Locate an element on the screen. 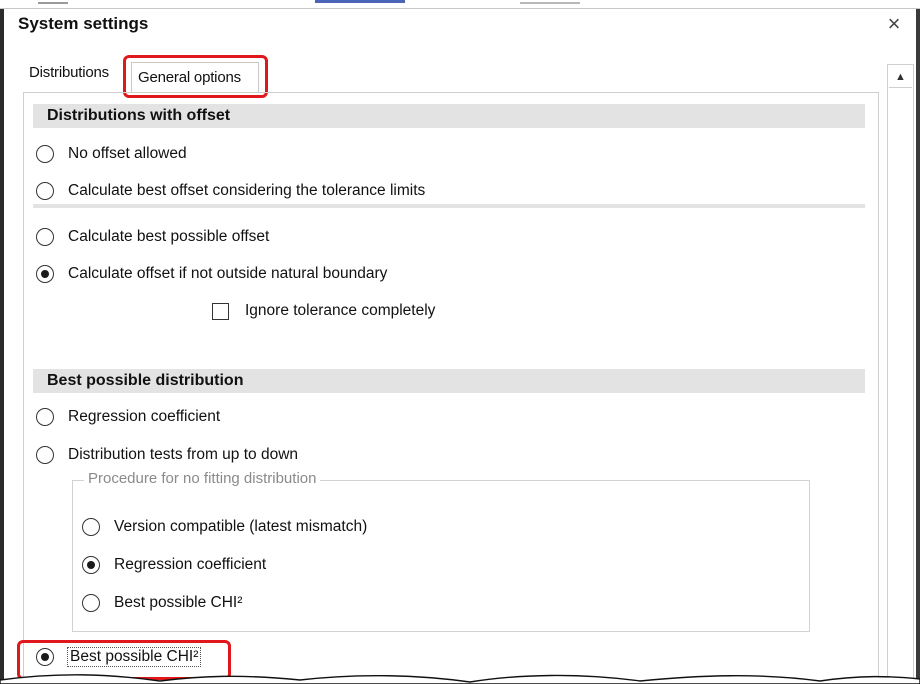  radio-regression-coefficient: Regression coefficient is located at coordinates (128, 417).